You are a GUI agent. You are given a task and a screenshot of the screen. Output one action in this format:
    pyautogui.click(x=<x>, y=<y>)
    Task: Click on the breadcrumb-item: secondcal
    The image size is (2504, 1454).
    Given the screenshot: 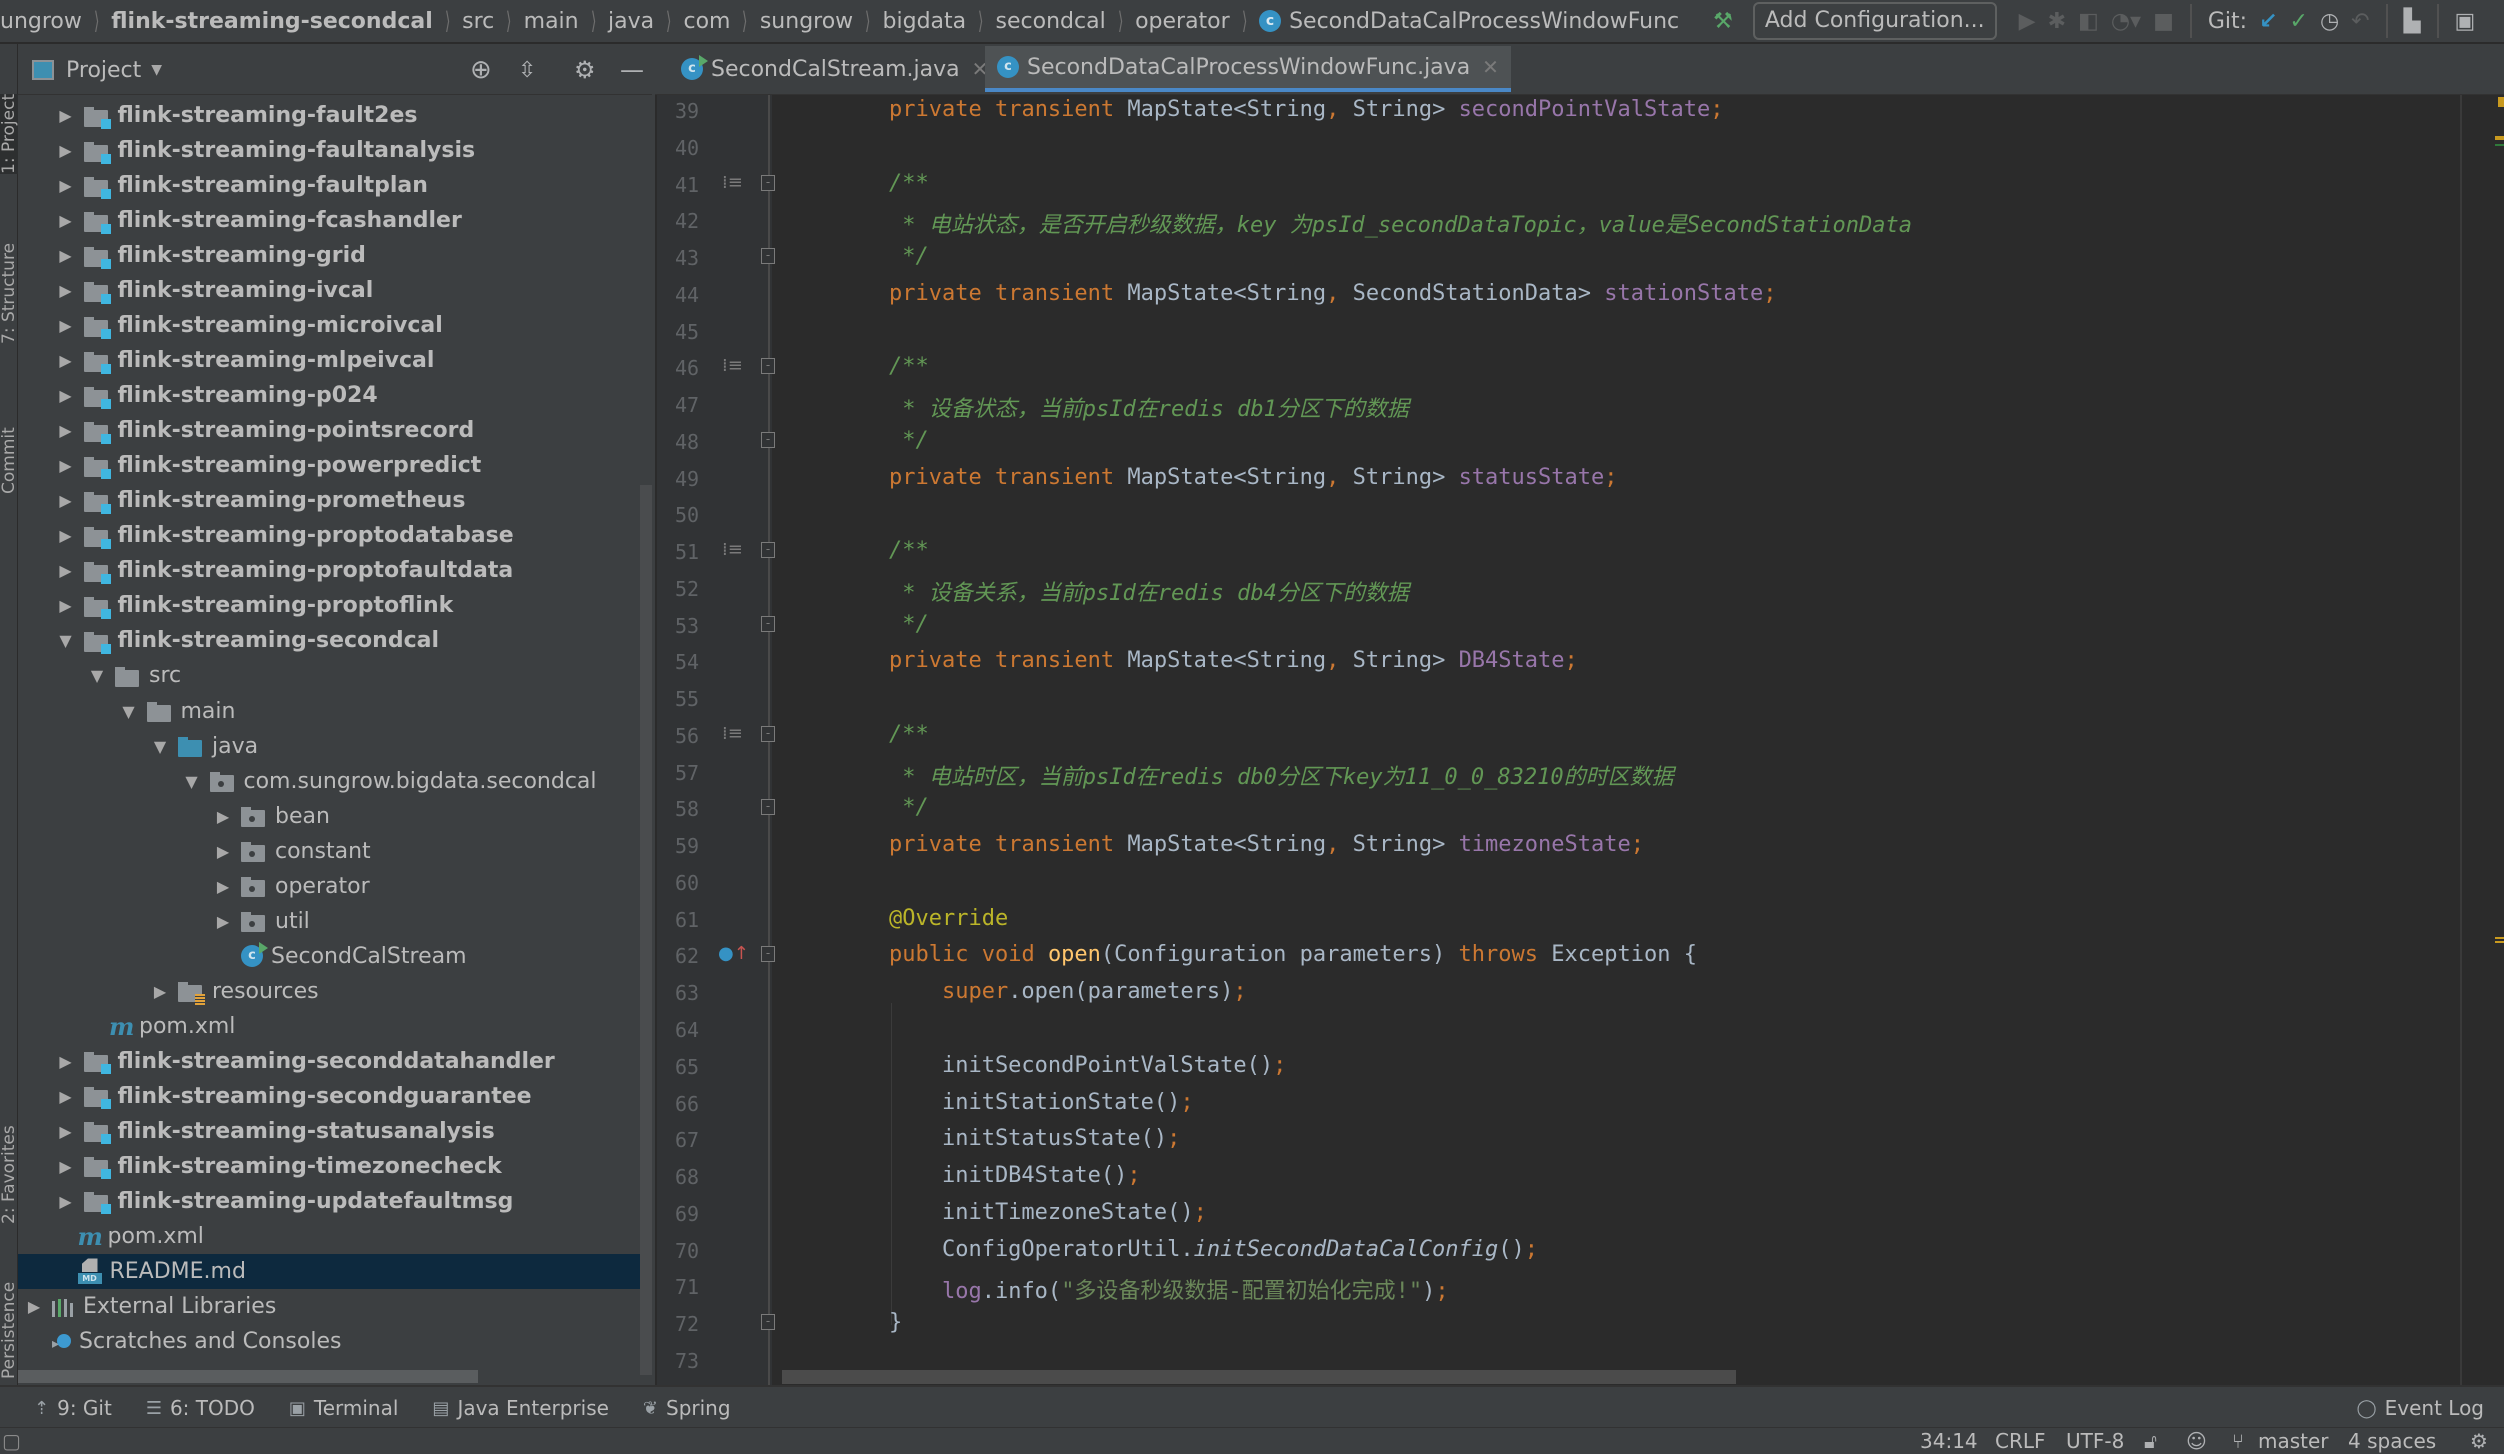 What is the action you would take?
    pyautogui.click(x=1051, y=21)
    